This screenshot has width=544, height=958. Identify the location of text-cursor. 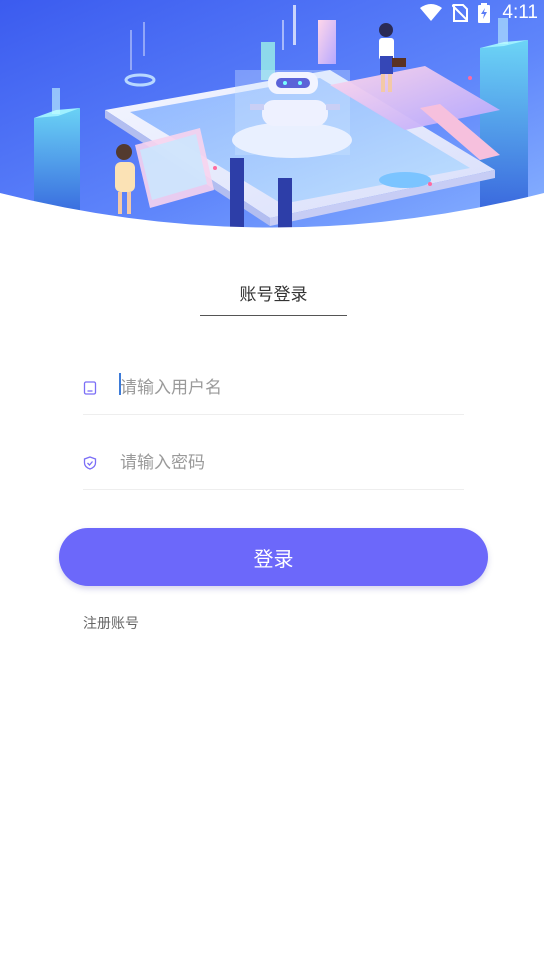
(120, 384).